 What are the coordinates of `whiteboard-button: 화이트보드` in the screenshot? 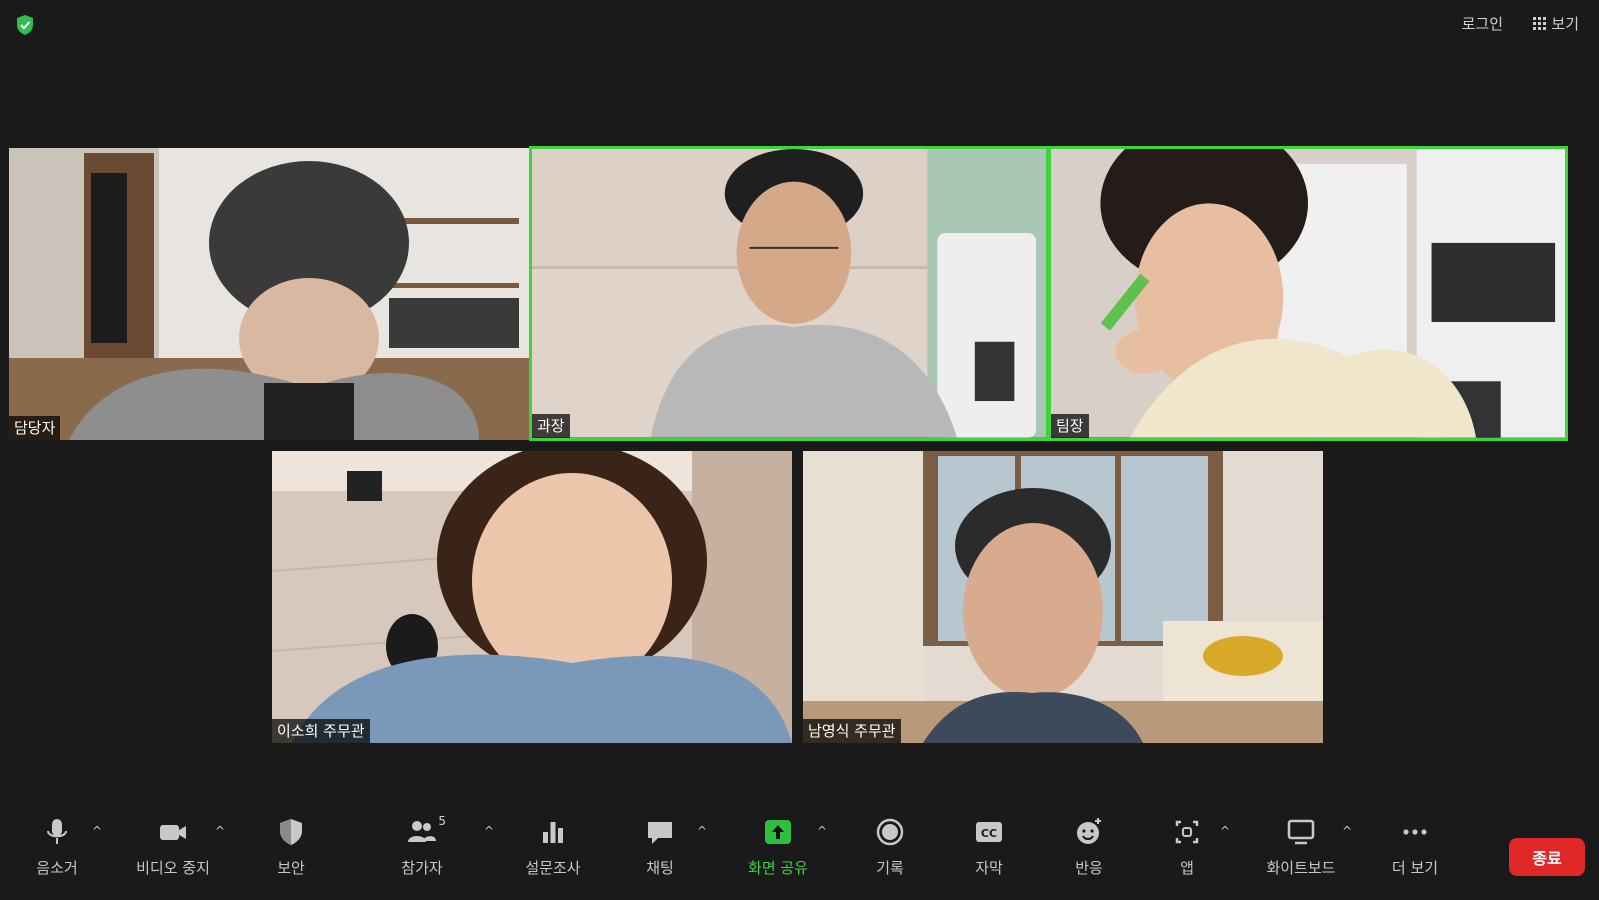 It's located at (1301, 849).